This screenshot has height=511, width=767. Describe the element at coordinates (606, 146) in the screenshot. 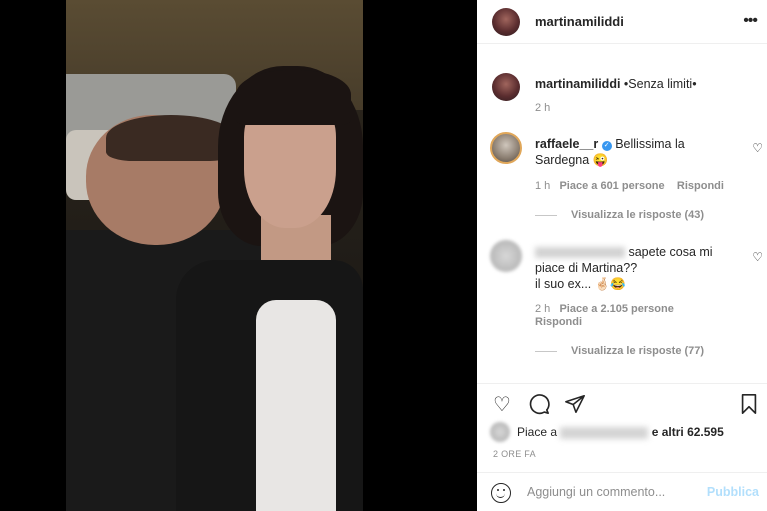

I see `verified-badge-icon: ✓` at that location.